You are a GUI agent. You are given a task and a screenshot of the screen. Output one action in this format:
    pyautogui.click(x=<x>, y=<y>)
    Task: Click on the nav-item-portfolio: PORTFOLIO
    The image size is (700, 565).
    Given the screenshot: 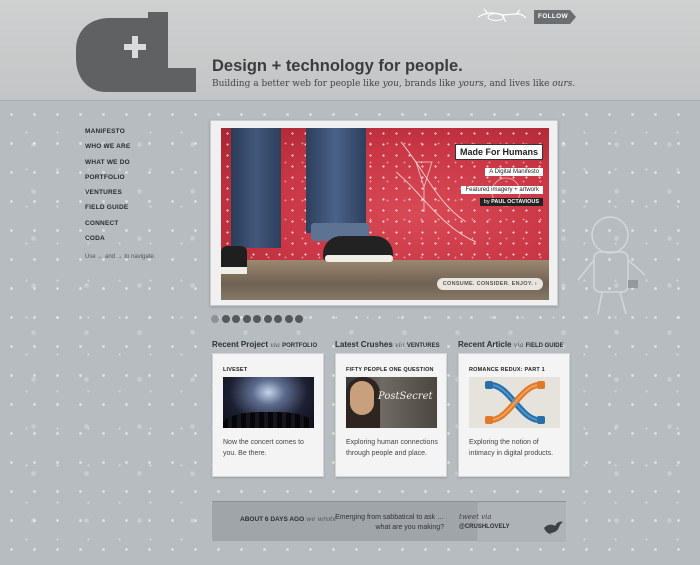 What is the action you would take?
    pyautogui.click(x=140, y=181)
    